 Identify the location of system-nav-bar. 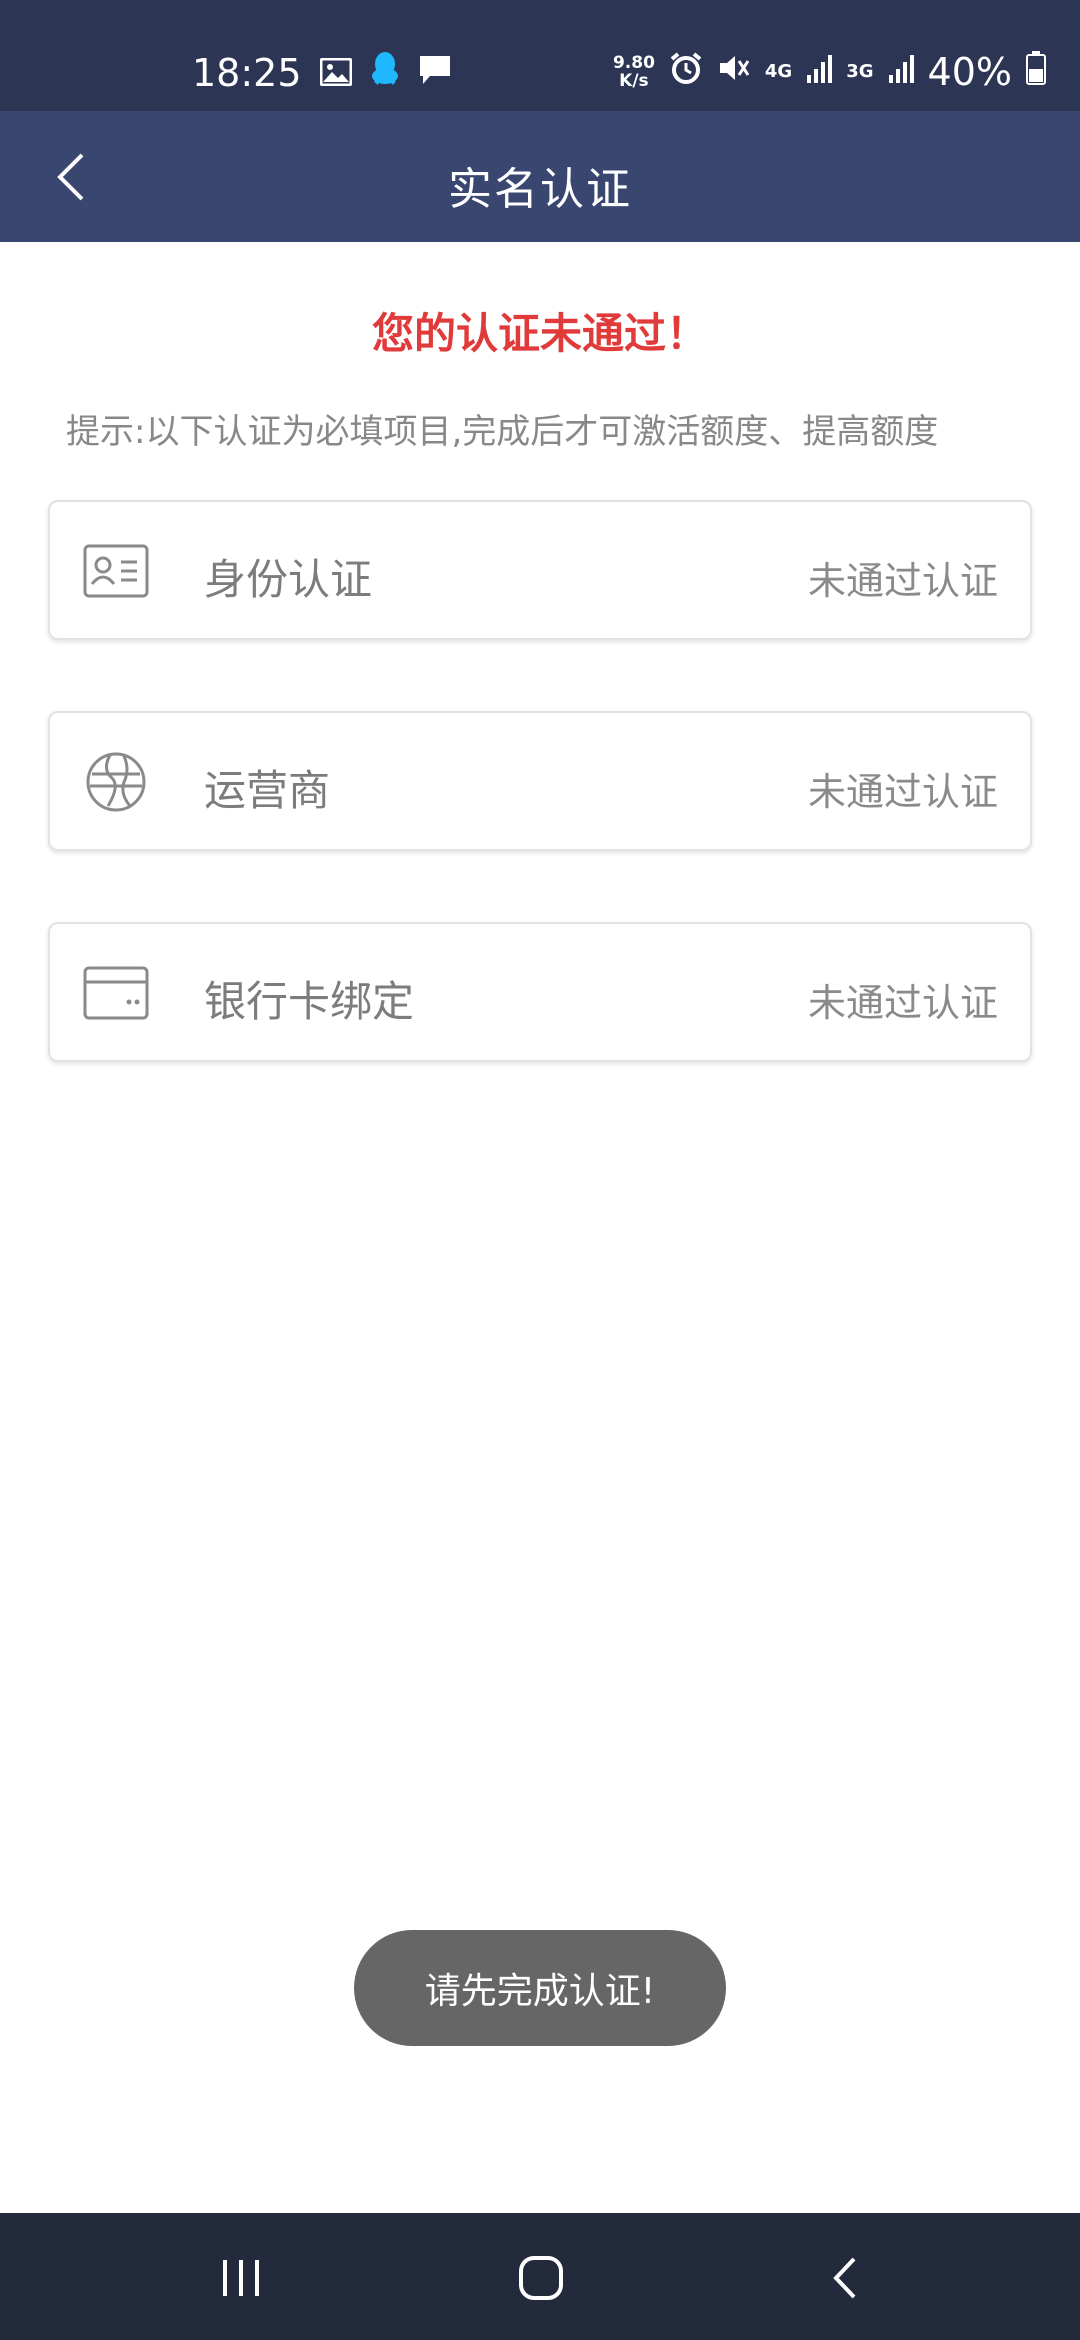
(540, 2276).